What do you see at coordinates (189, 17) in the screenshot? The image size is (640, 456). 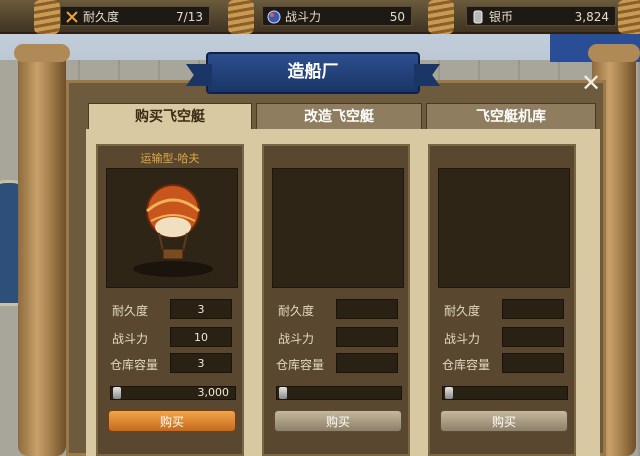 I see `resource-value: 7/13` at bounding box center [189, 17].